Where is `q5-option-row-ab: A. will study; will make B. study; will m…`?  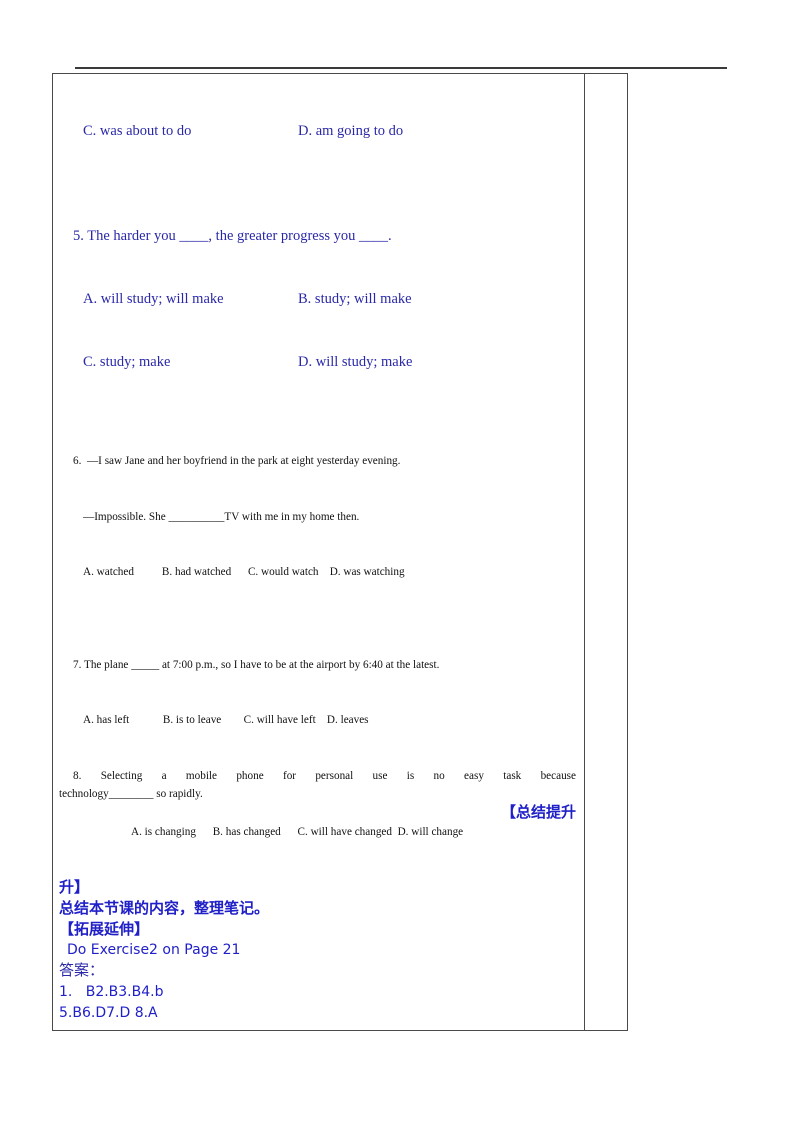 q5-option-row-ab: A. will study; will make B. study; will m… is located at coordinates (318, 299).